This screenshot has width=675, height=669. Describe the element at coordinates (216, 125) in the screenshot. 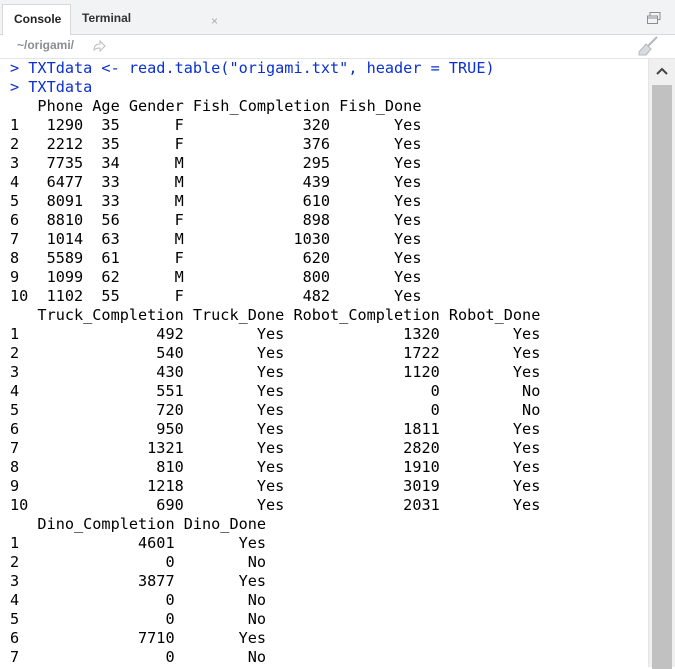

I see `console-output-line: 1 1290 35 F 320 Yes` at that location.